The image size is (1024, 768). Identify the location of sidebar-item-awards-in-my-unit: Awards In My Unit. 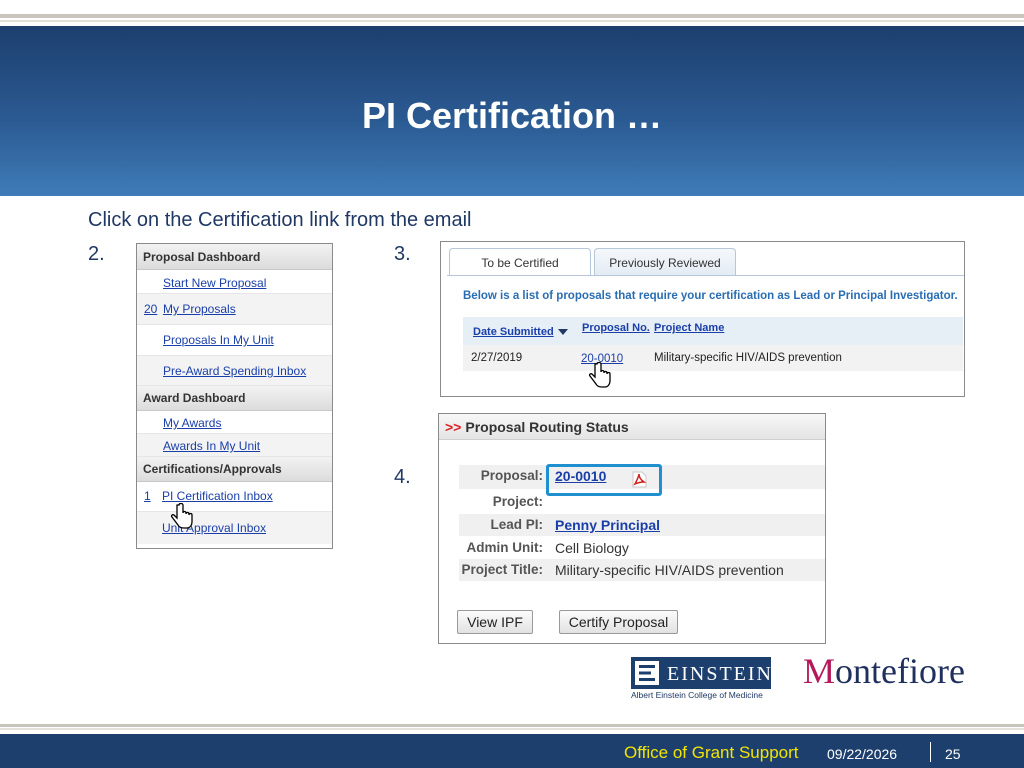
(234, 445).